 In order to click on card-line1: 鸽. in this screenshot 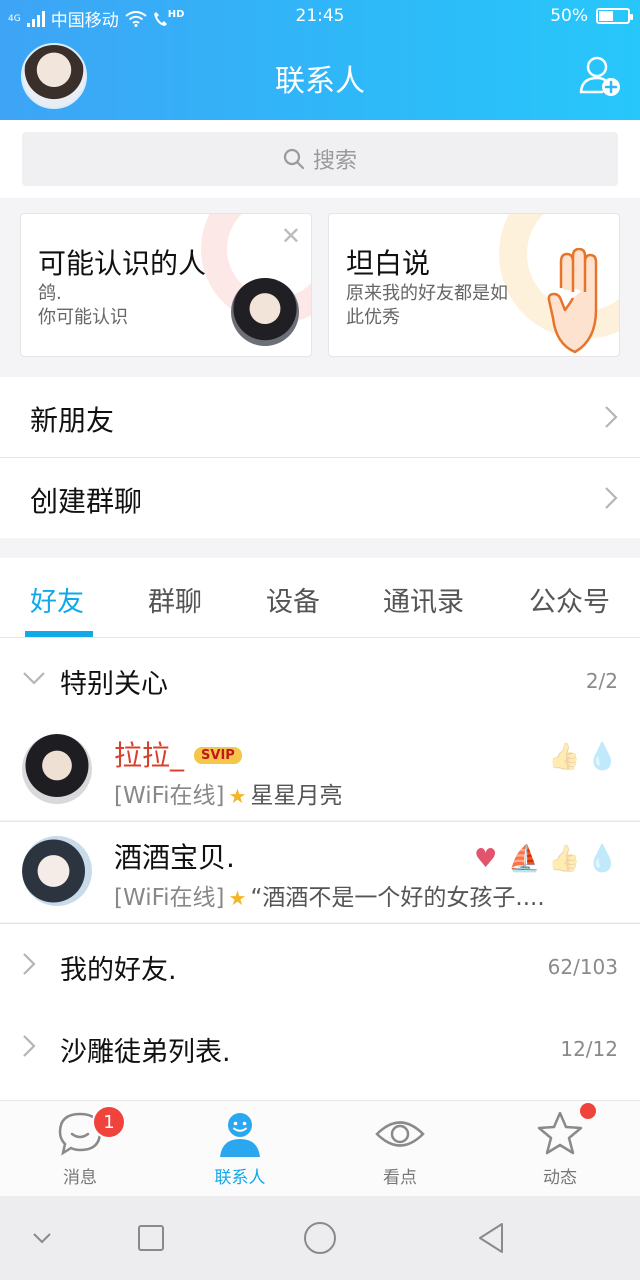, I will do `click(50, 293)`.